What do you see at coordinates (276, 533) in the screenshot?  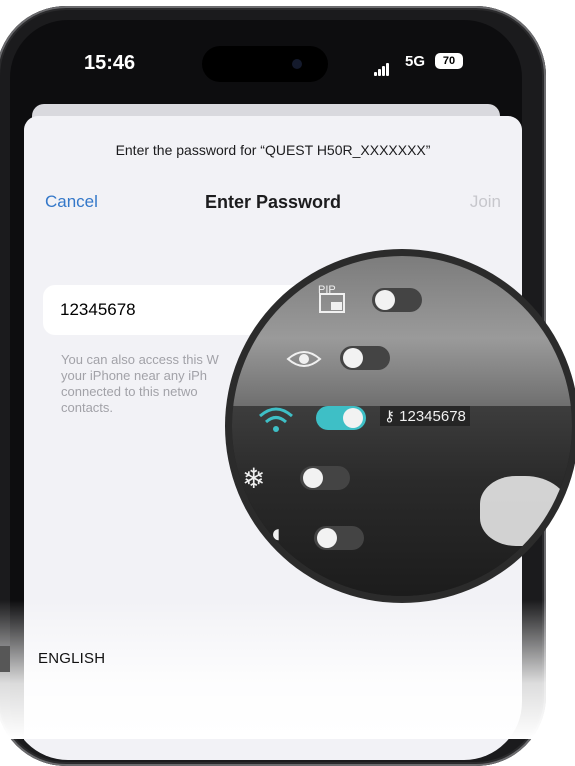 I see `partial-icon: ◖` at bounding box center [276, 533].